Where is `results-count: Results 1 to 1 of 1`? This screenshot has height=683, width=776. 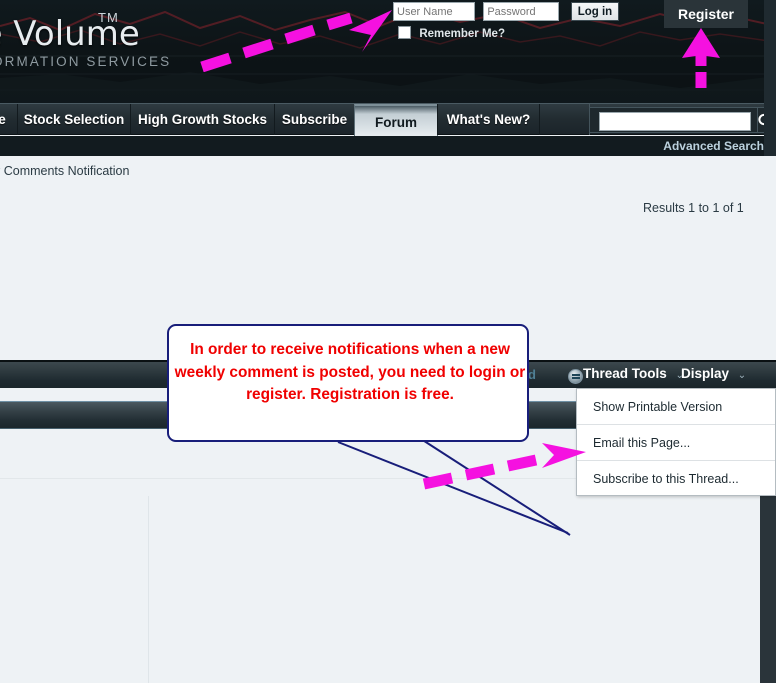
results-count: Results 1 to 1 of 1 is located at coordinates (693, 208).